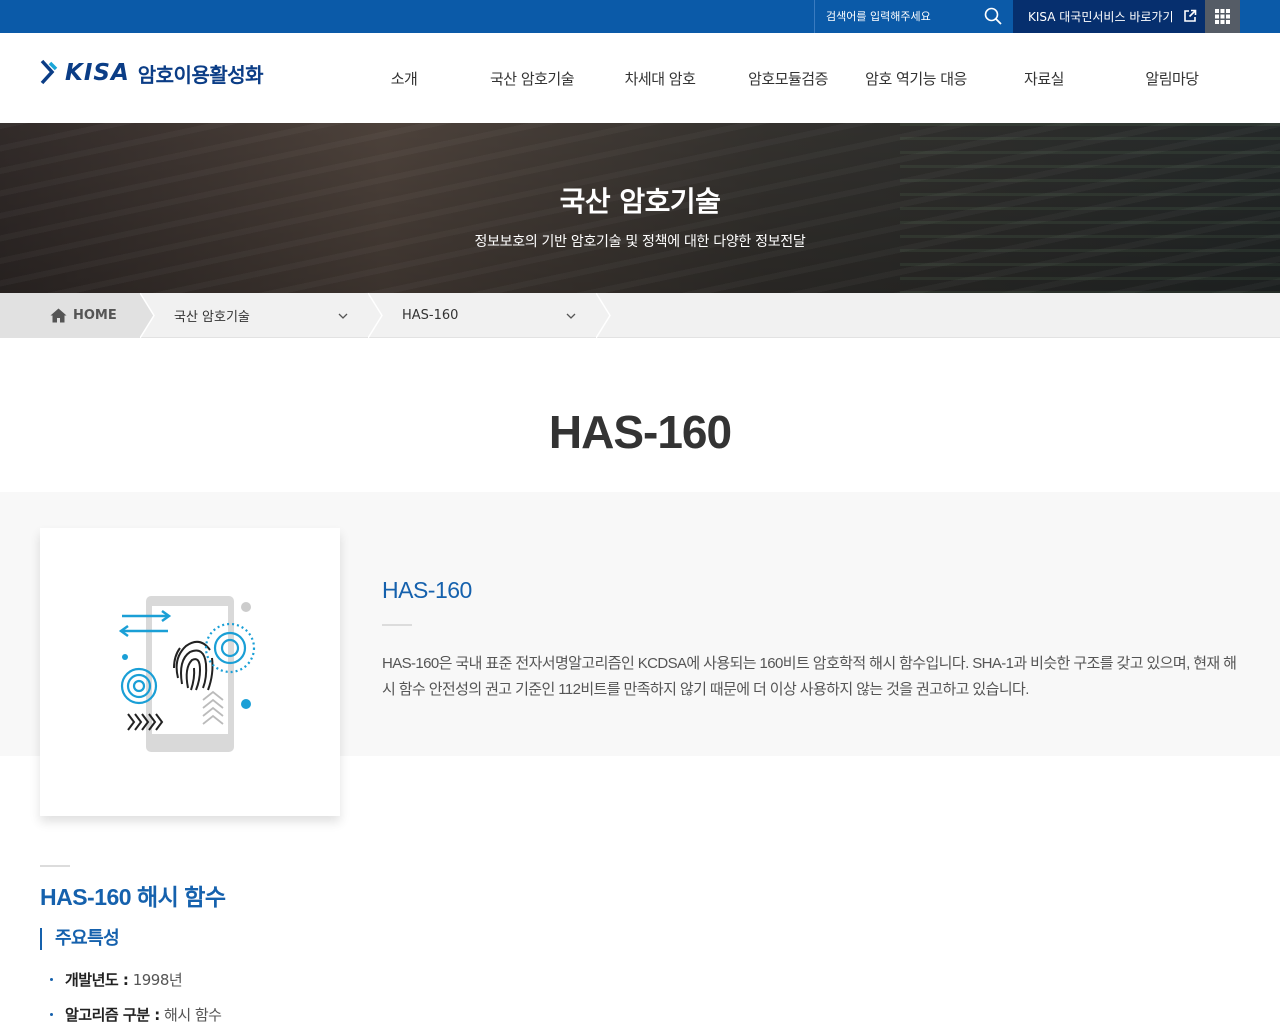  What do you see at coordinates (1190, 15) in the screenshot?
I see `external-link-icon` at bounding box center [1190, 15].